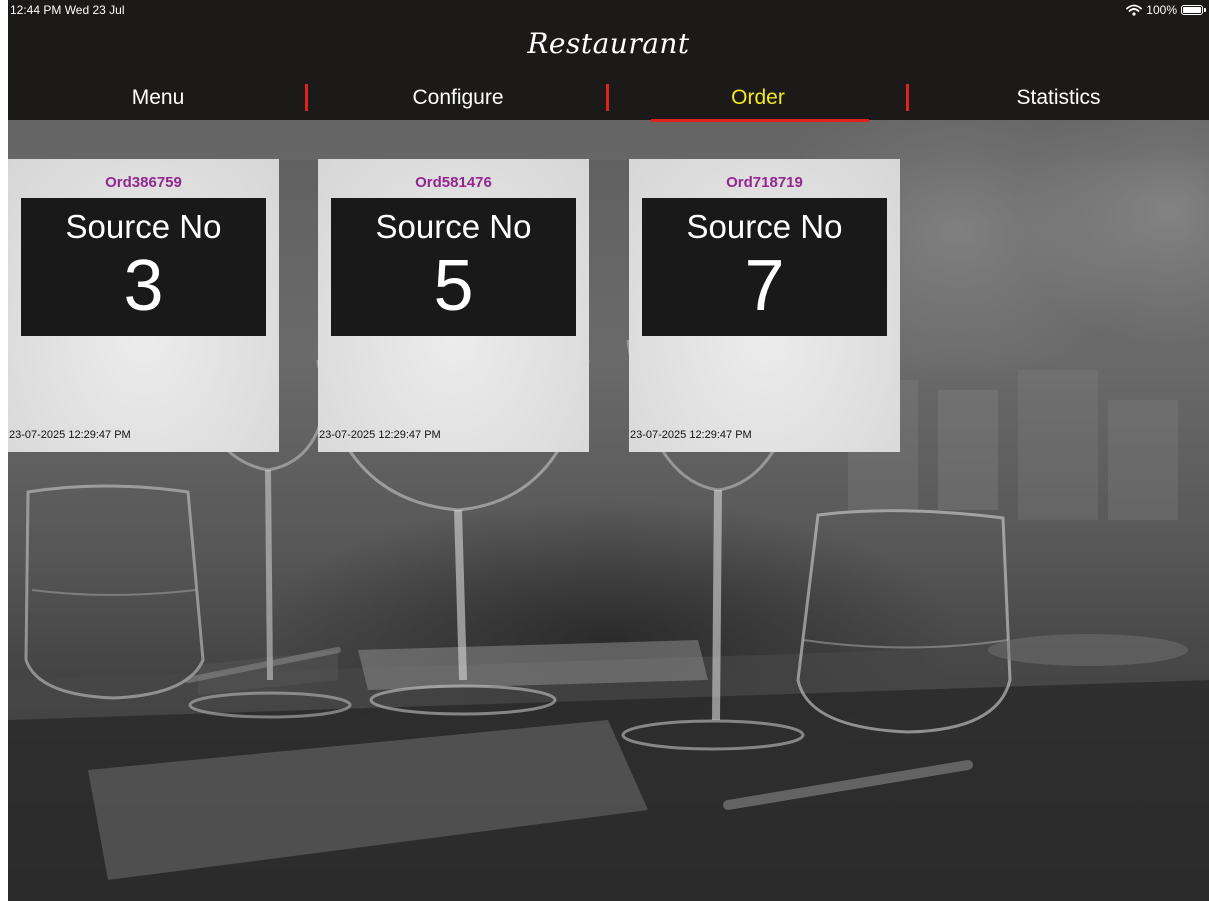 The image size is (1209, 901). Describe the element at coordinates (143, 182) in the screenshot. I see `order-id: Ord386759` at that location.